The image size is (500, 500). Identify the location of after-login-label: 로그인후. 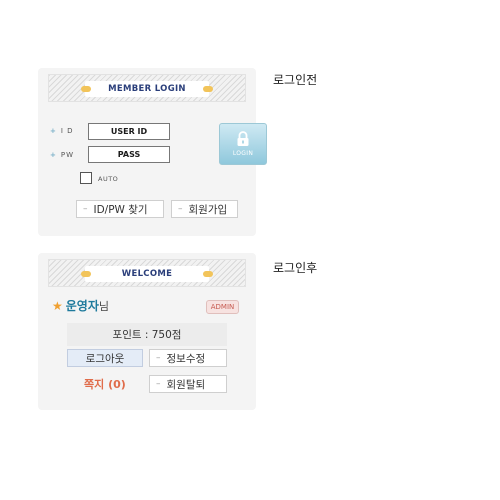
(295, 268).